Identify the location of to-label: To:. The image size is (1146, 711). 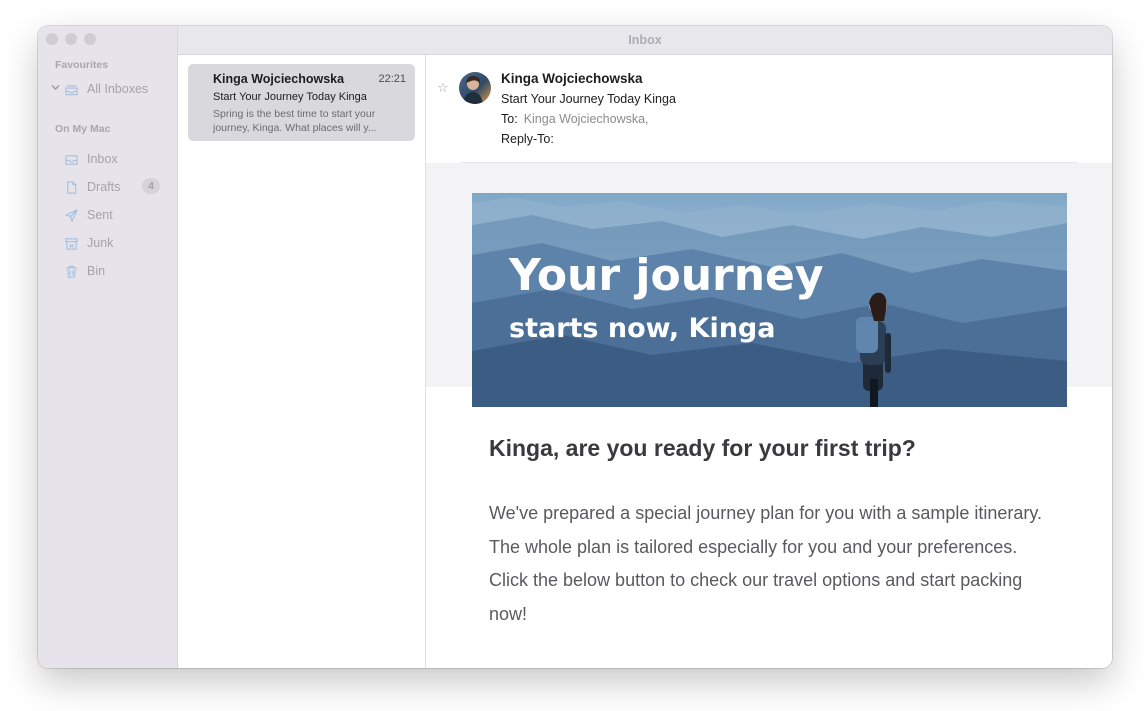
(509, 119).